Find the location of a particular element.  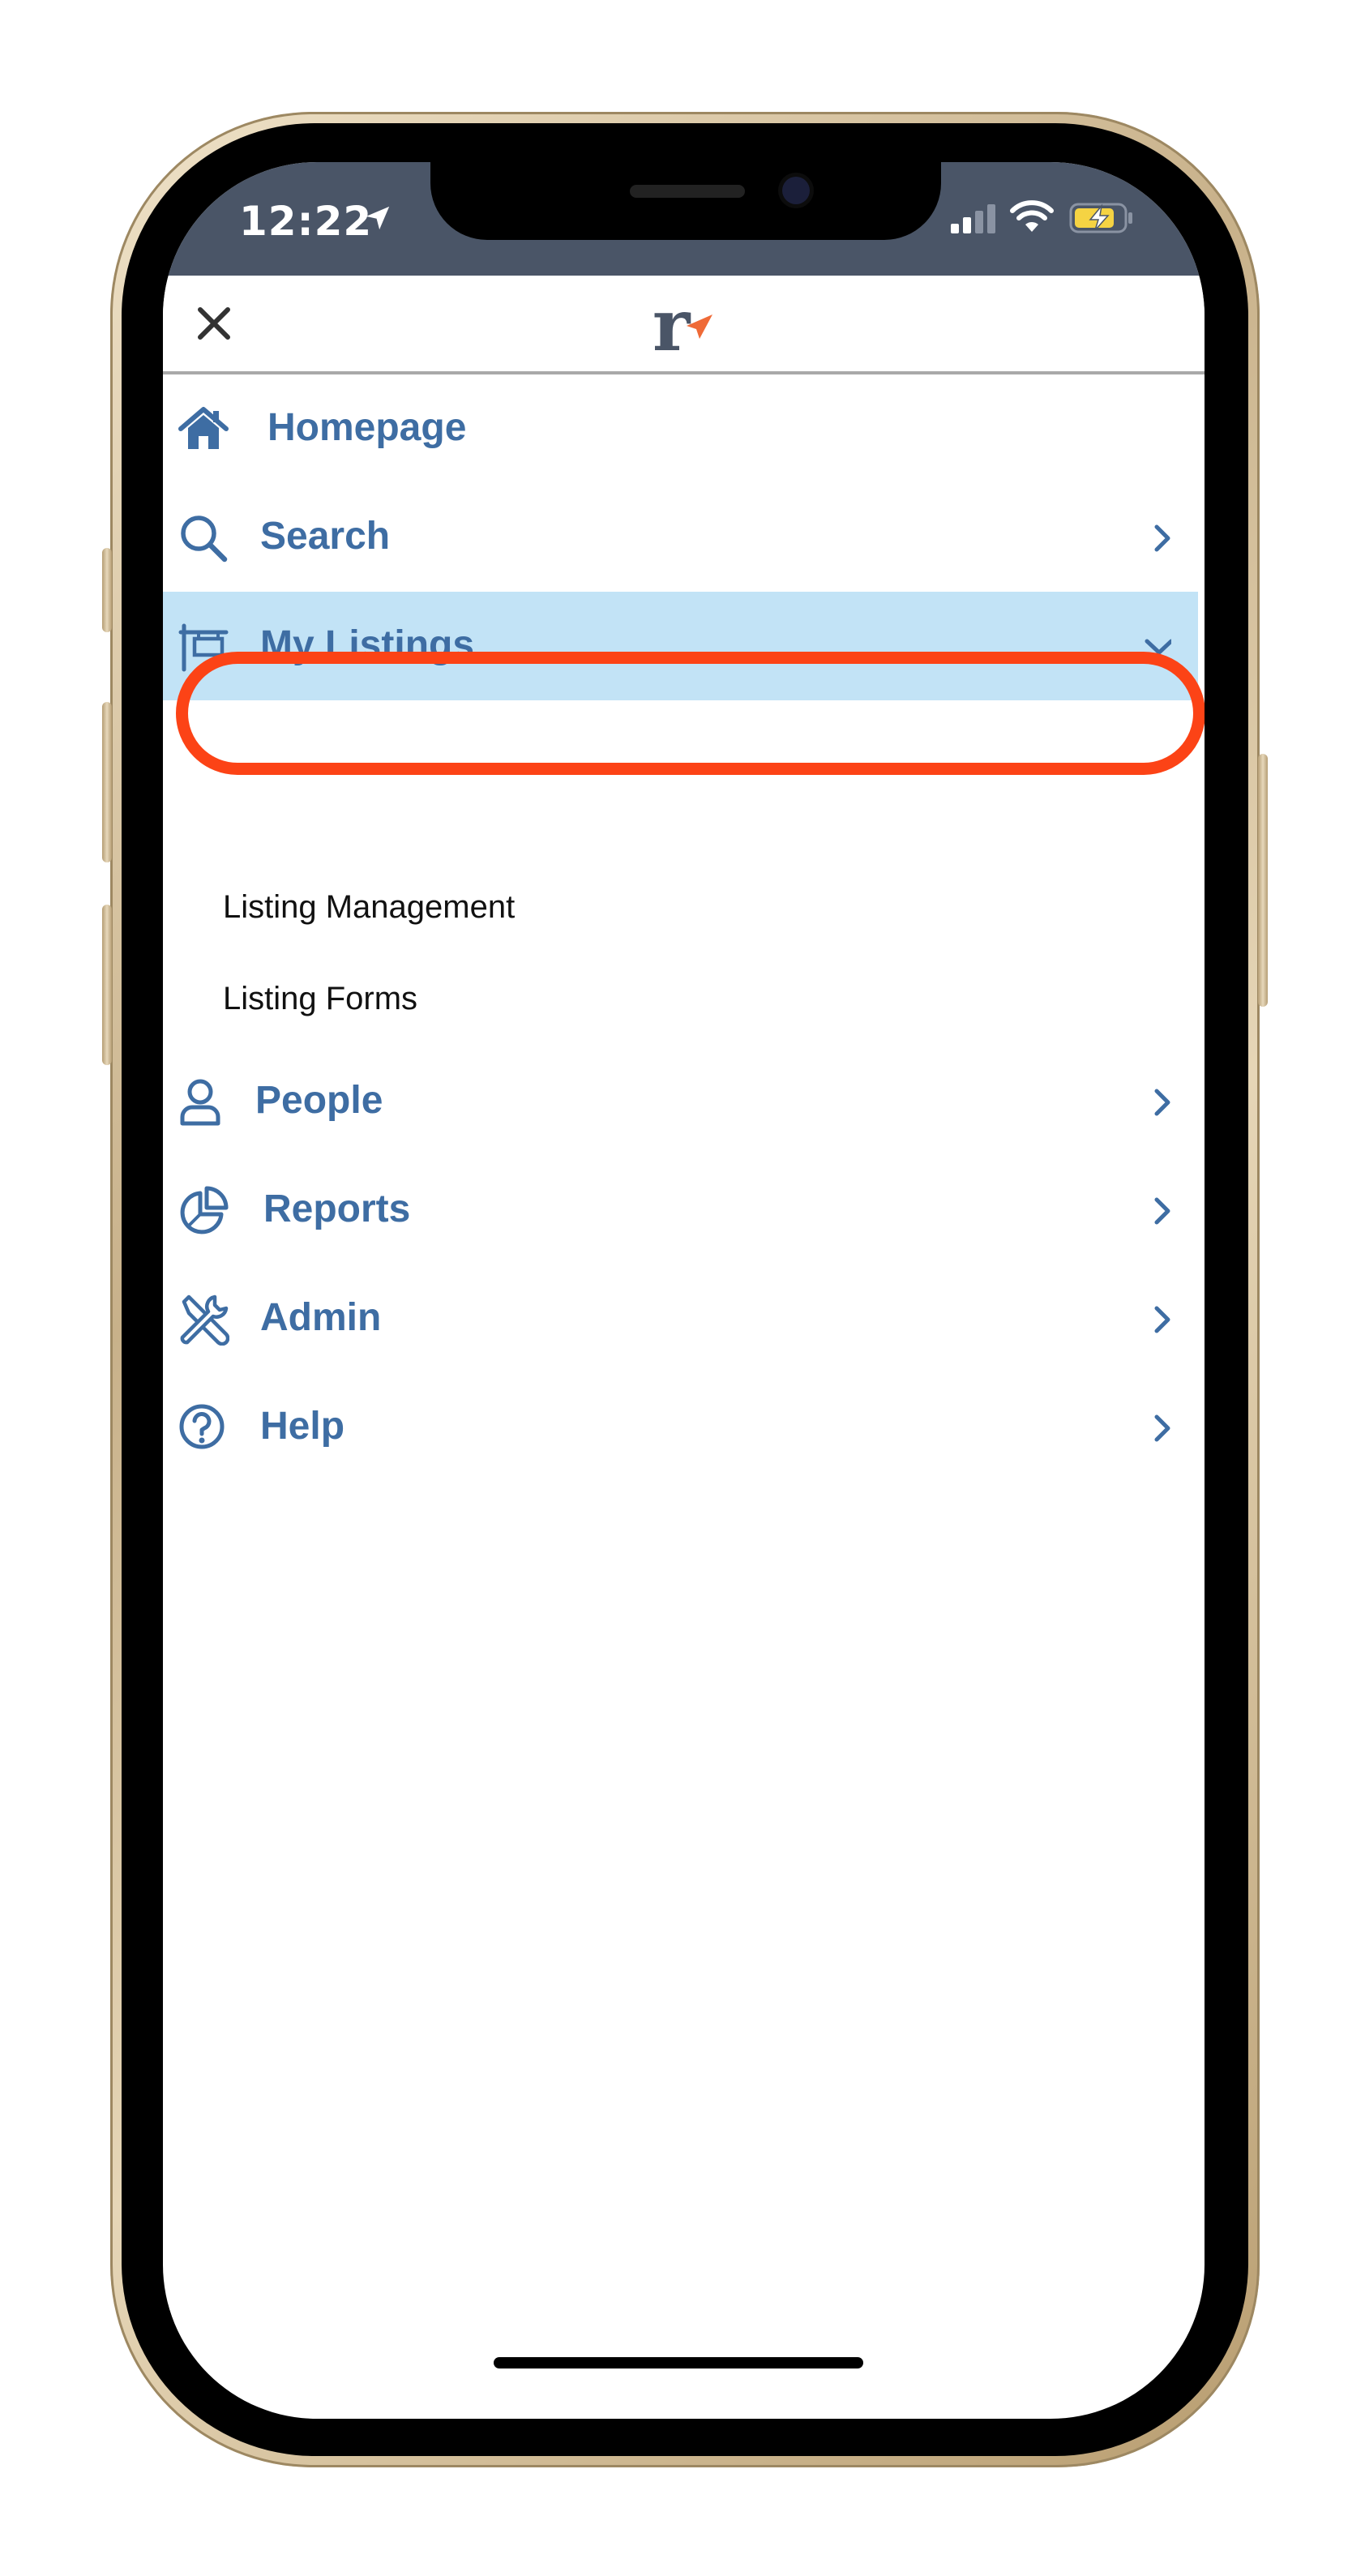

home-indicator is located at coordinates (678, 2362).